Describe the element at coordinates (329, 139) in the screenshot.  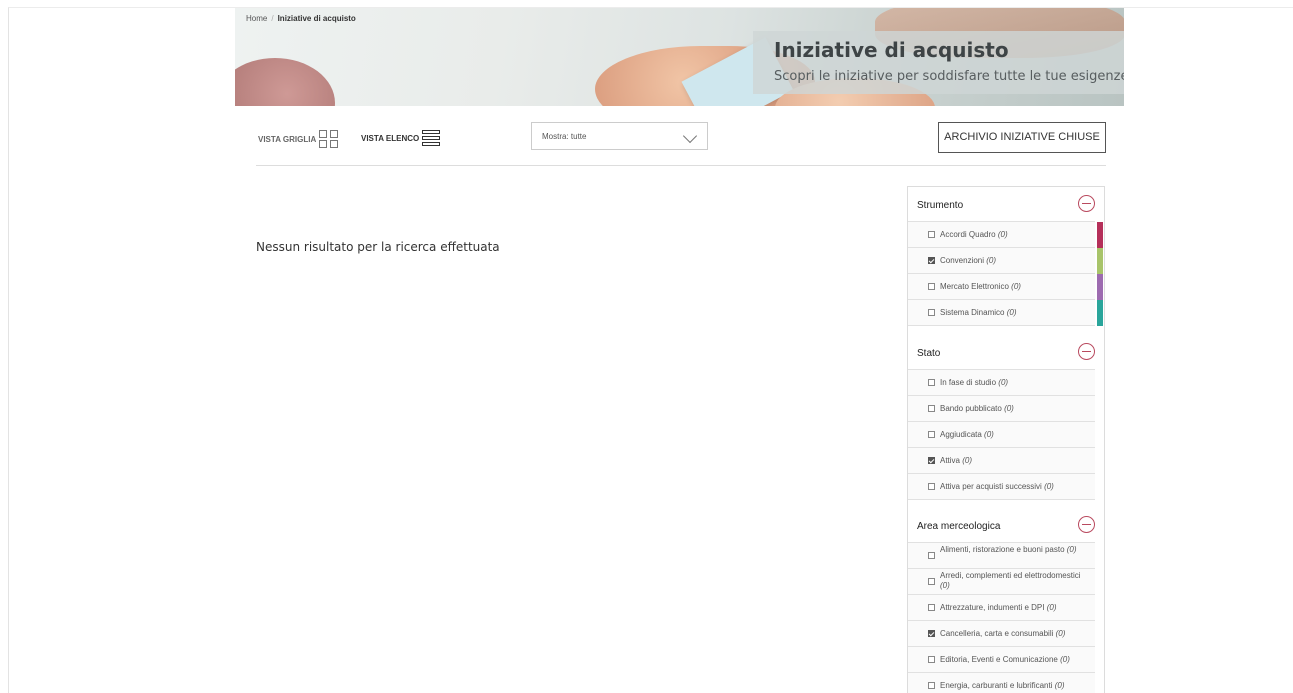
I see `grid-icon` at that location.